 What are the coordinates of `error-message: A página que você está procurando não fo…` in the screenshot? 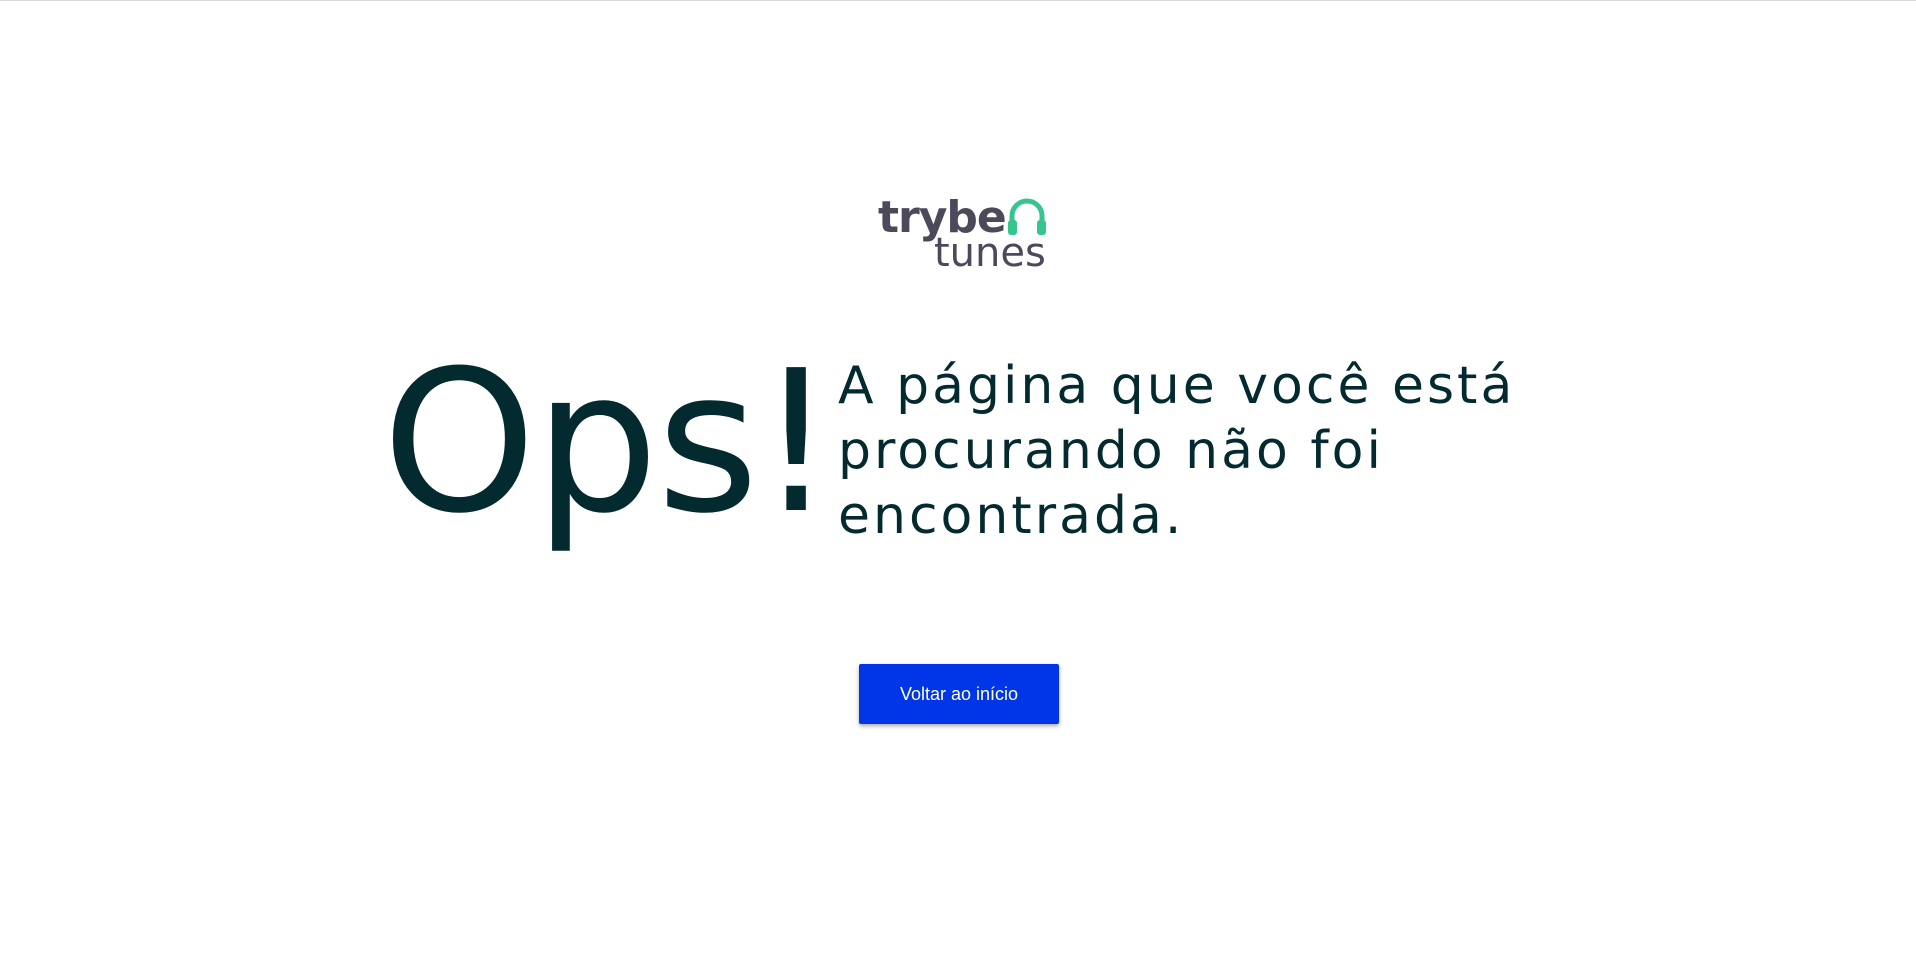 It's located at (1177, 451).